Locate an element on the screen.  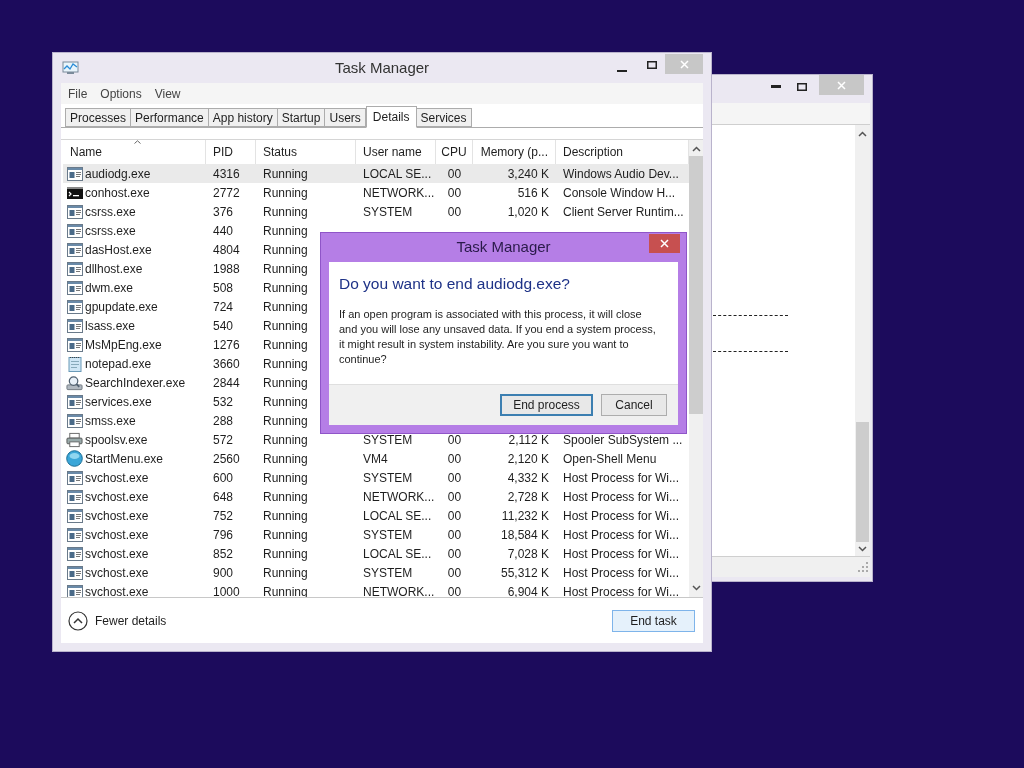
table-cell-text: 18,584 K is located at coordinates (524, 535).